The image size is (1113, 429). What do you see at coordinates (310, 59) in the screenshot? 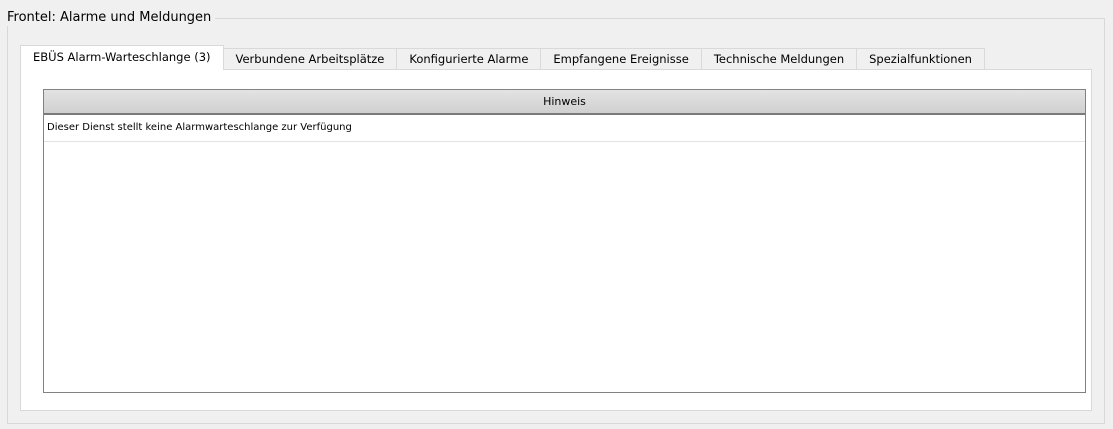
I see `tab-connected-workstations: Verbundene Arbeitsplätze` at bounding box center [310, 59].